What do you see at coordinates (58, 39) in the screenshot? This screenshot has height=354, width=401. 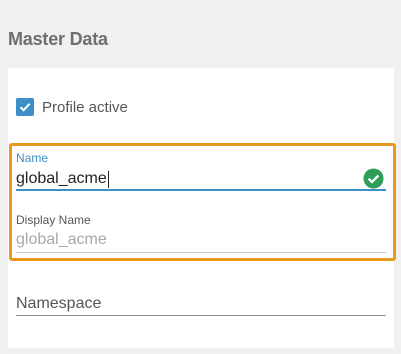 I see `section-title: Master Data` at bounding box center [58, 39].